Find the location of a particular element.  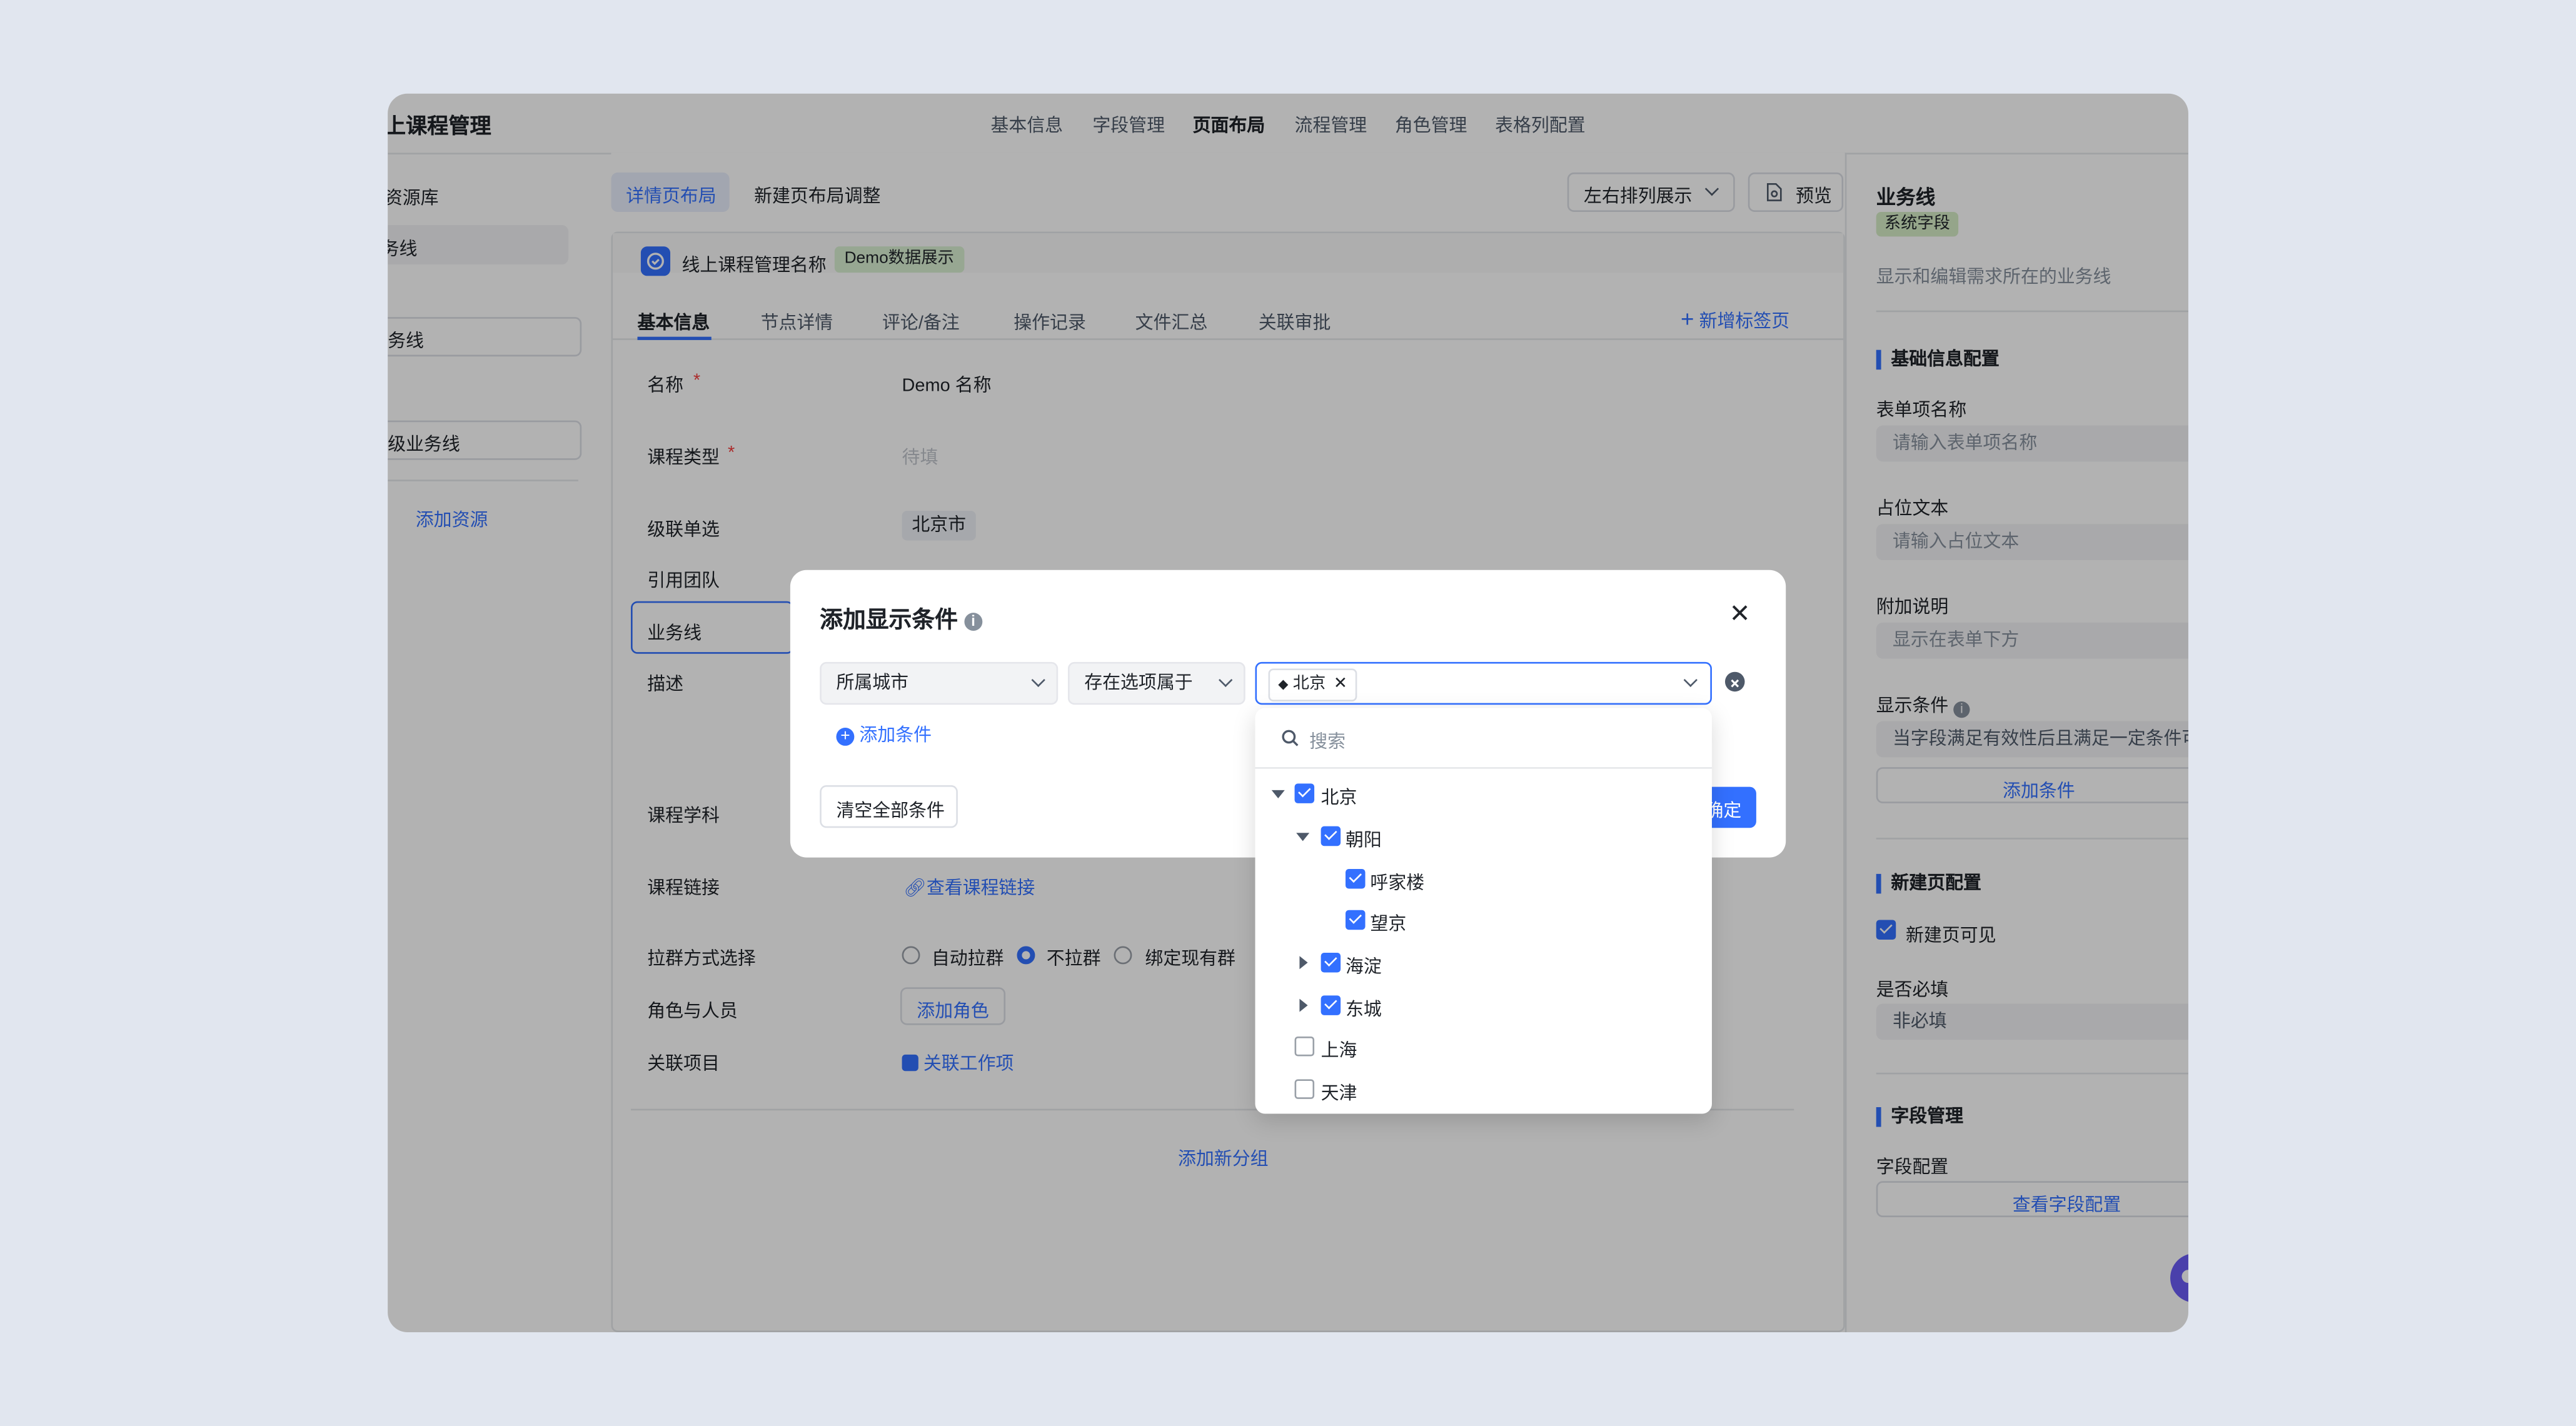

tree-node-wangjing: 望京 is located at coordinates (1388, 923).